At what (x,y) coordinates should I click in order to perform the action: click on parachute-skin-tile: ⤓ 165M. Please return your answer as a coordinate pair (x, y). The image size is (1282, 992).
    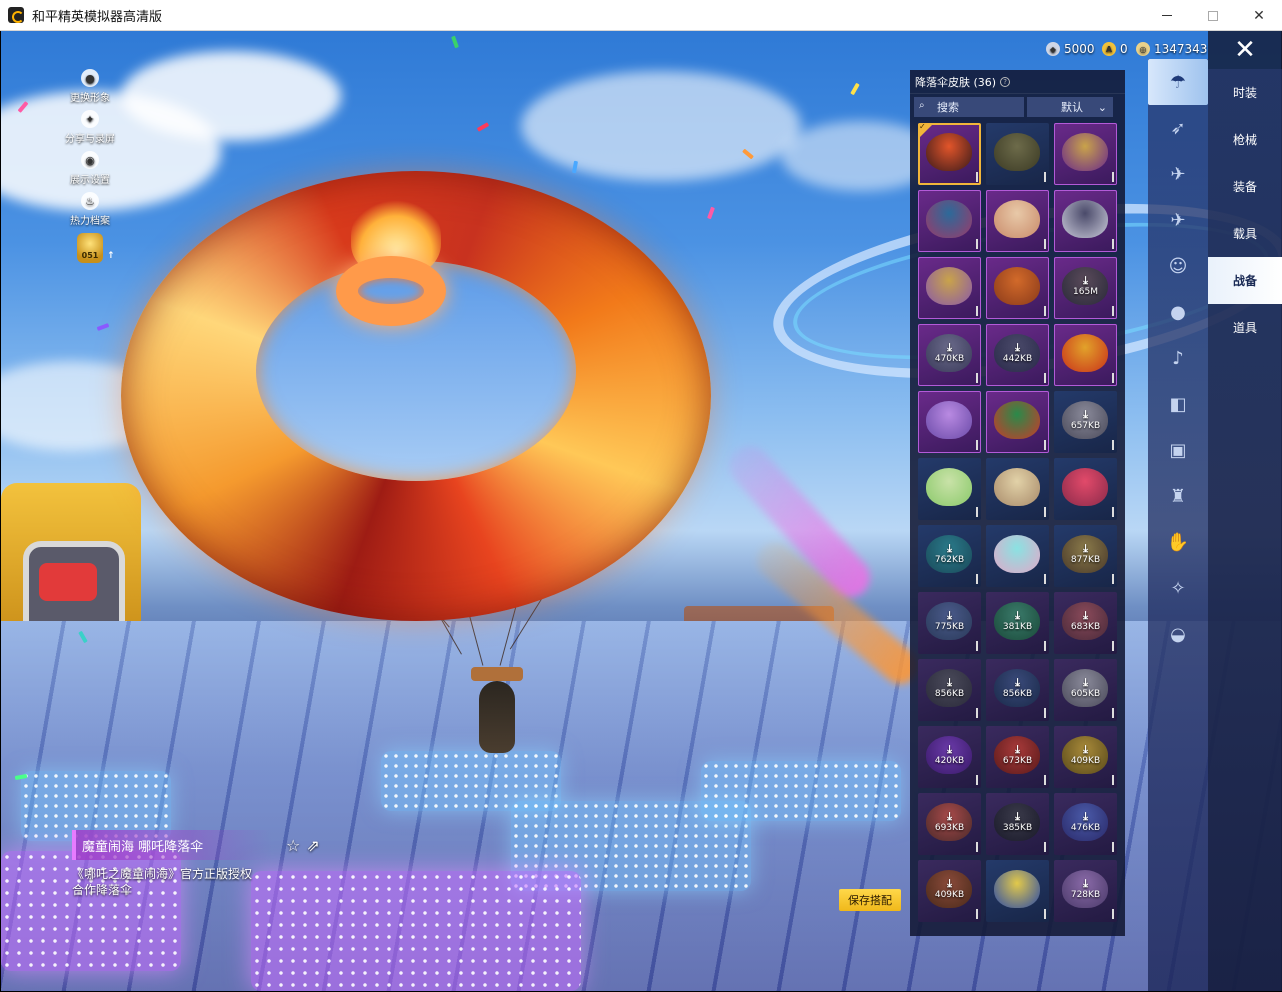
    Looking at the image, I should click on (1085, 288).